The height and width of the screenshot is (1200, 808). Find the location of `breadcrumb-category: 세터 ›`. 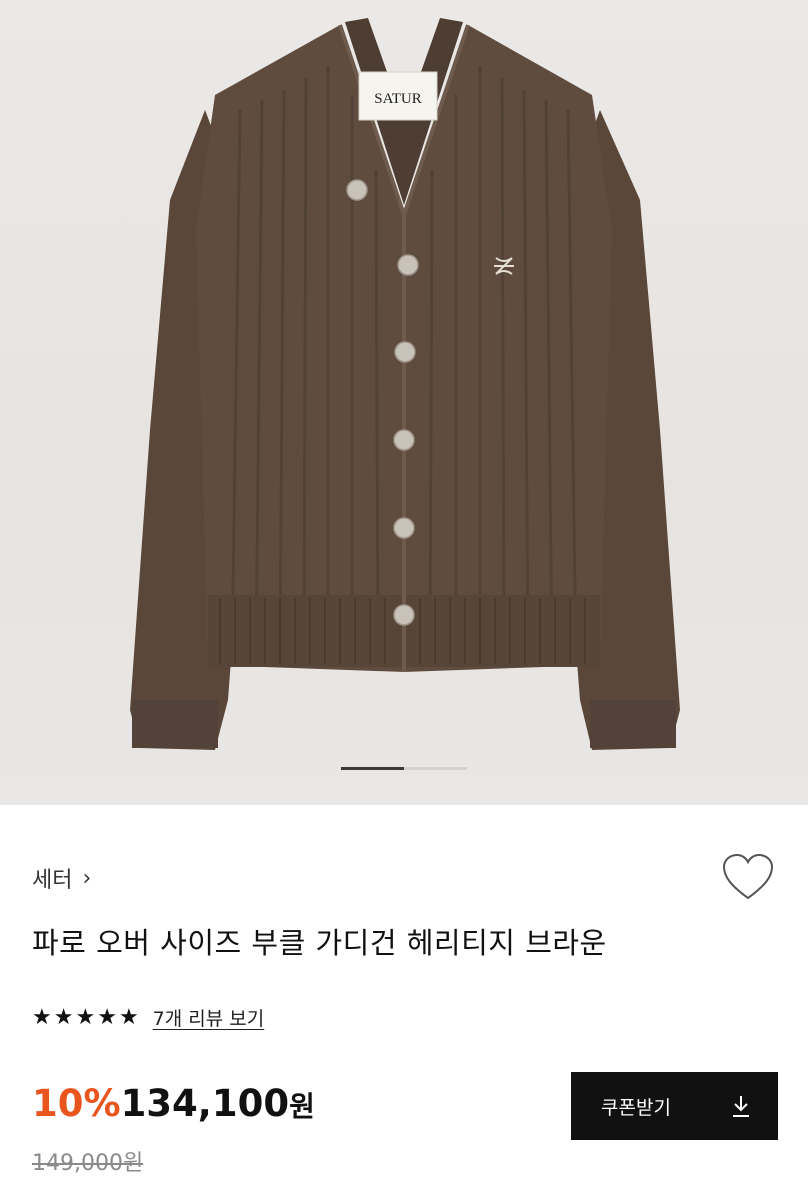

breadcrumb-category: 세터 › is located at coordinates (61, 878).